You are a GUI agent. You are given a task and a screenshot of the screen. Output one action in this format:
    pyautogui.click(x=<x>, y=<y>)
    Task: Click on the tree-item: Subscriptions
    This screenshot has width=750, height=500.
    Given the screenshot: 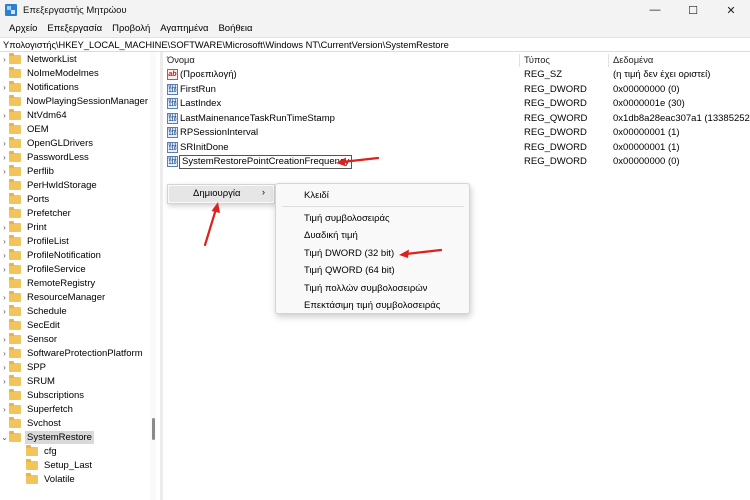 What is the action you would take?
    pyautogui.click(x=75, y=395)
    